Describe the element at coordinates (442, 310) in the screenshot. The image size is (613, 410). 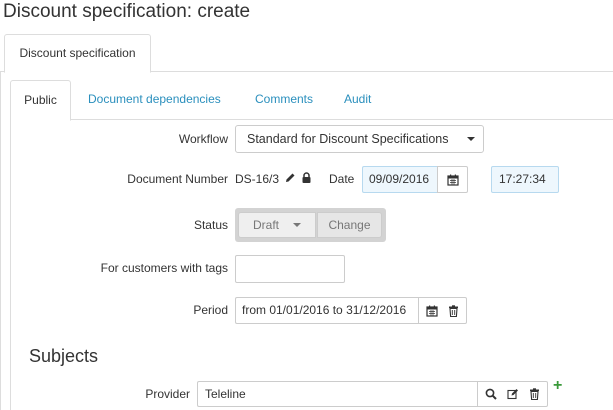
I see `period-buttons` at that location.